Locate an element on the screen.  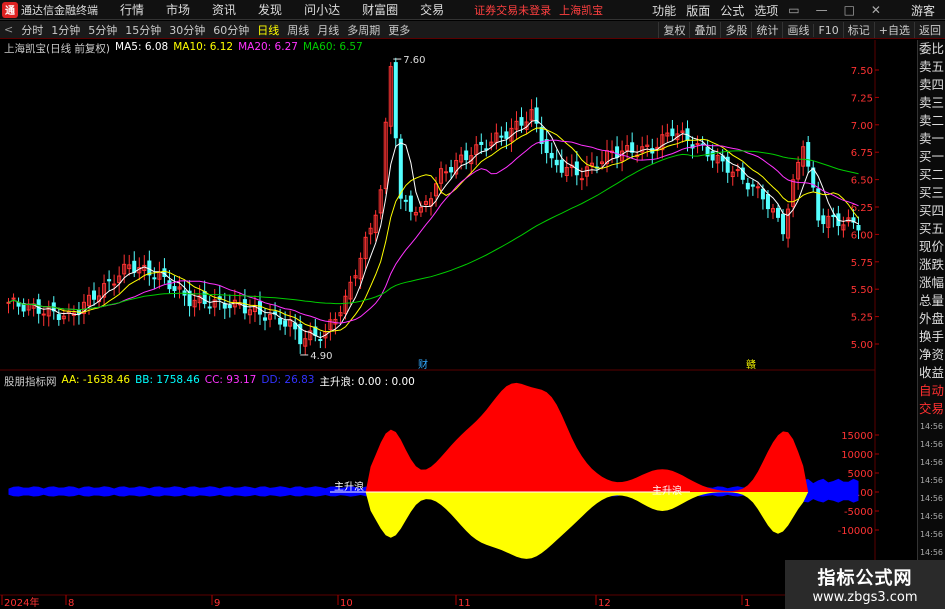
side-sell1: 卖一 is located at coordinates (931, 138).